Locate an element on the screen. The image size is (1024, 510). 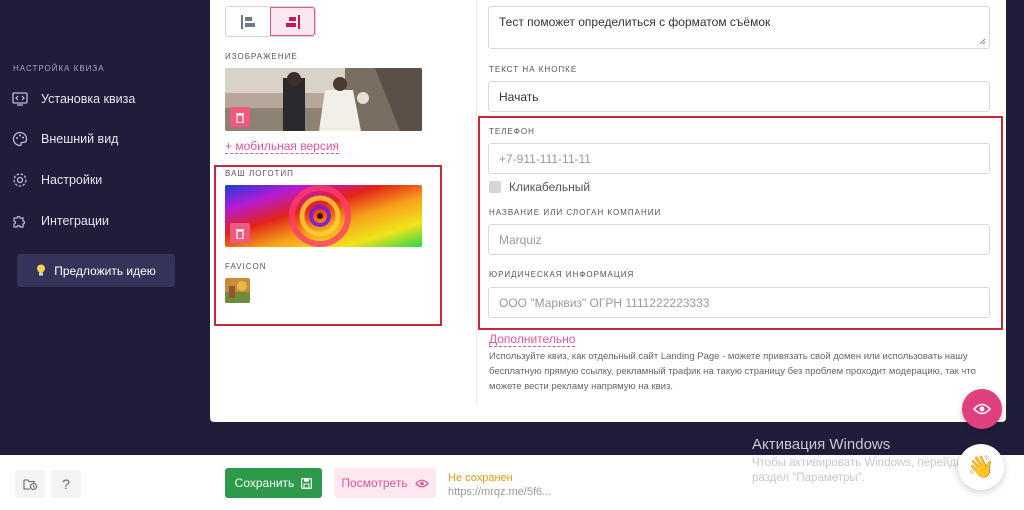
delete-cover-button is located at coordinates (240, 117).